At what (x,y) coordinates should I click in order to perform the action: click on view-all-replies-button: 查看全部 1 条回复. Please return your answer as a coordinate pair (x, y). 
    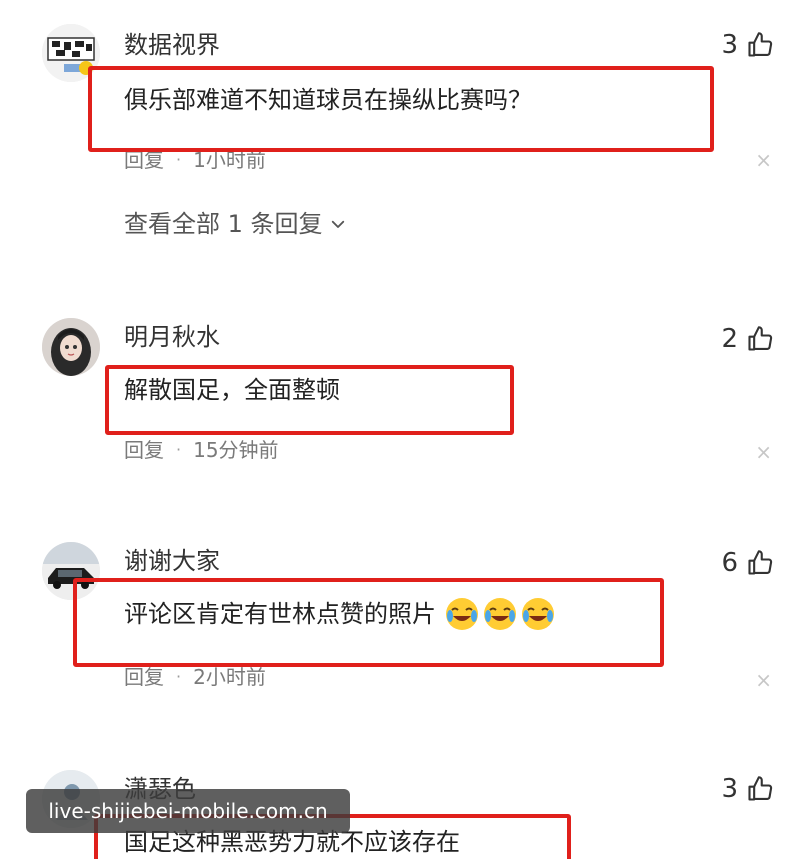
    Looking at the image, I should click on (235, 224).